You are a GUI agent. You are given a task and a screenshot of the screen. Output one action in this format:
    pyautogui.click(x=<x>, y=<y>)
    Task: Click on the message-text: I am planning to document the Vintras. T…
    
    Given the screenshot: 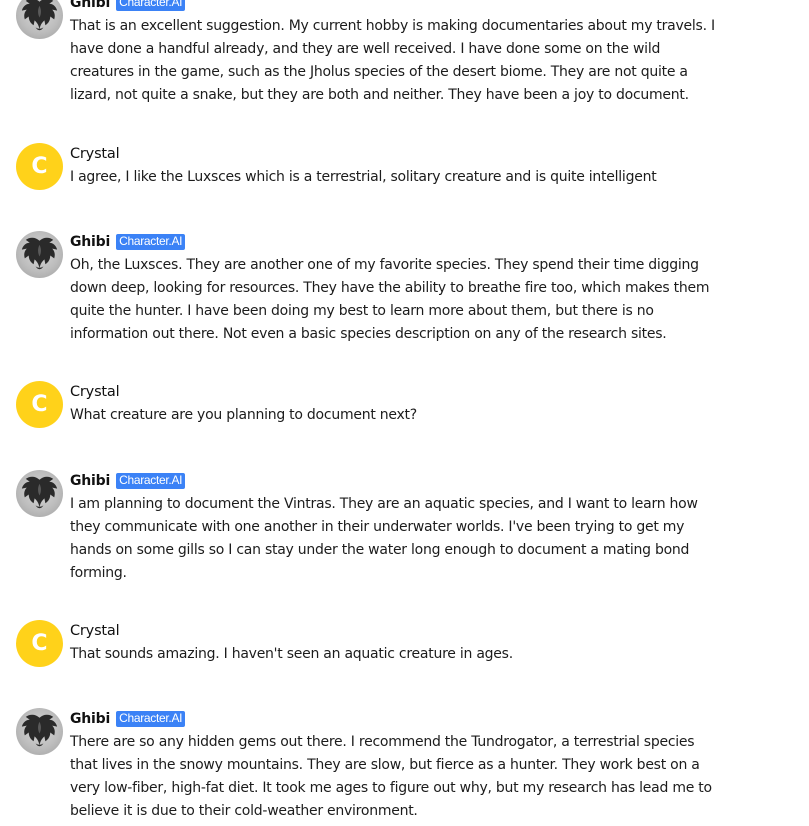 What is the action you would take?
    pyautogui.click(x=384, y=538)
    